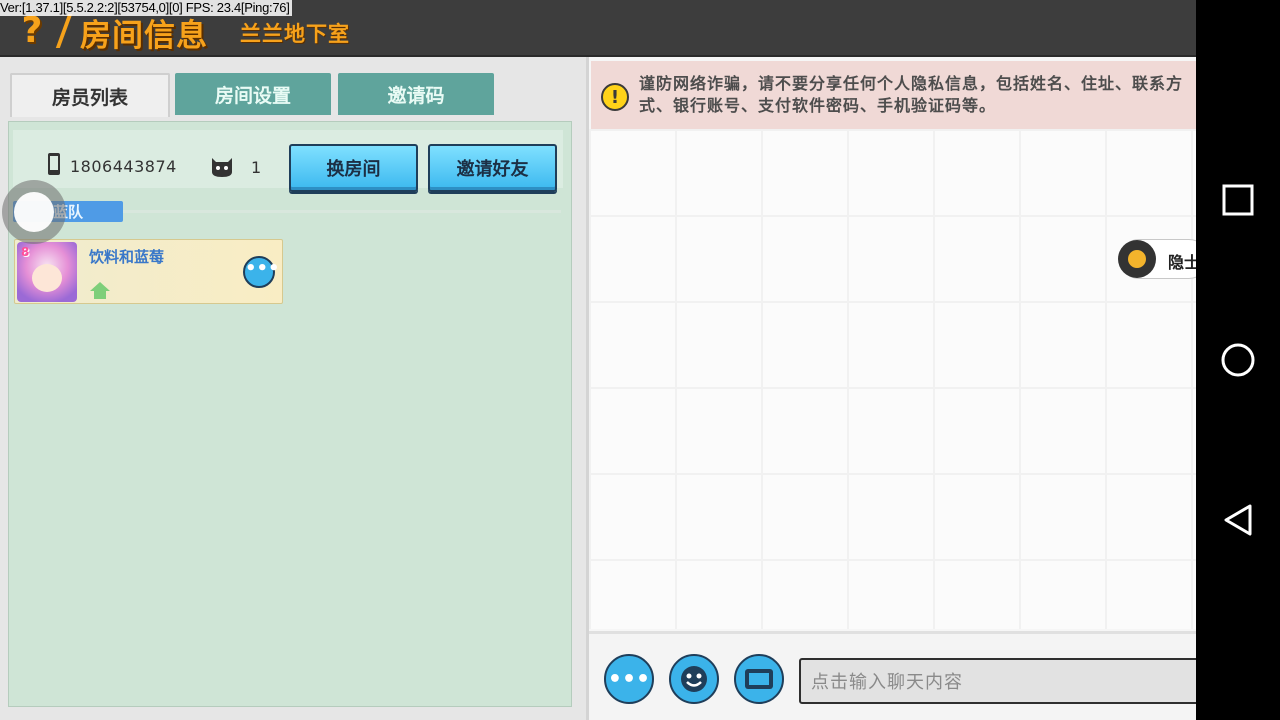 The height and width of the screenshot is (720, 1280). Describe the element at coordinates (295, 34) in the screenshot. I see `room-name: 兰兰地下室` at that location.